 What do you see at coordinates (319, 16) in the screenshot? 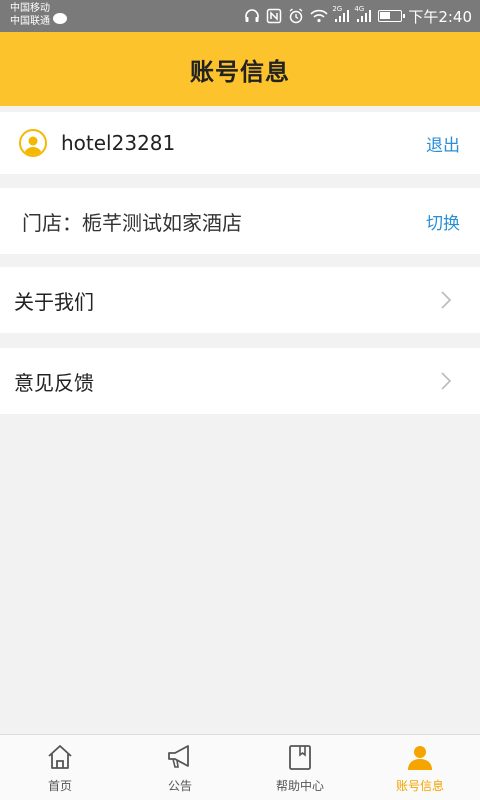
I see `wifi-icon` at bounding box center [319, 16].